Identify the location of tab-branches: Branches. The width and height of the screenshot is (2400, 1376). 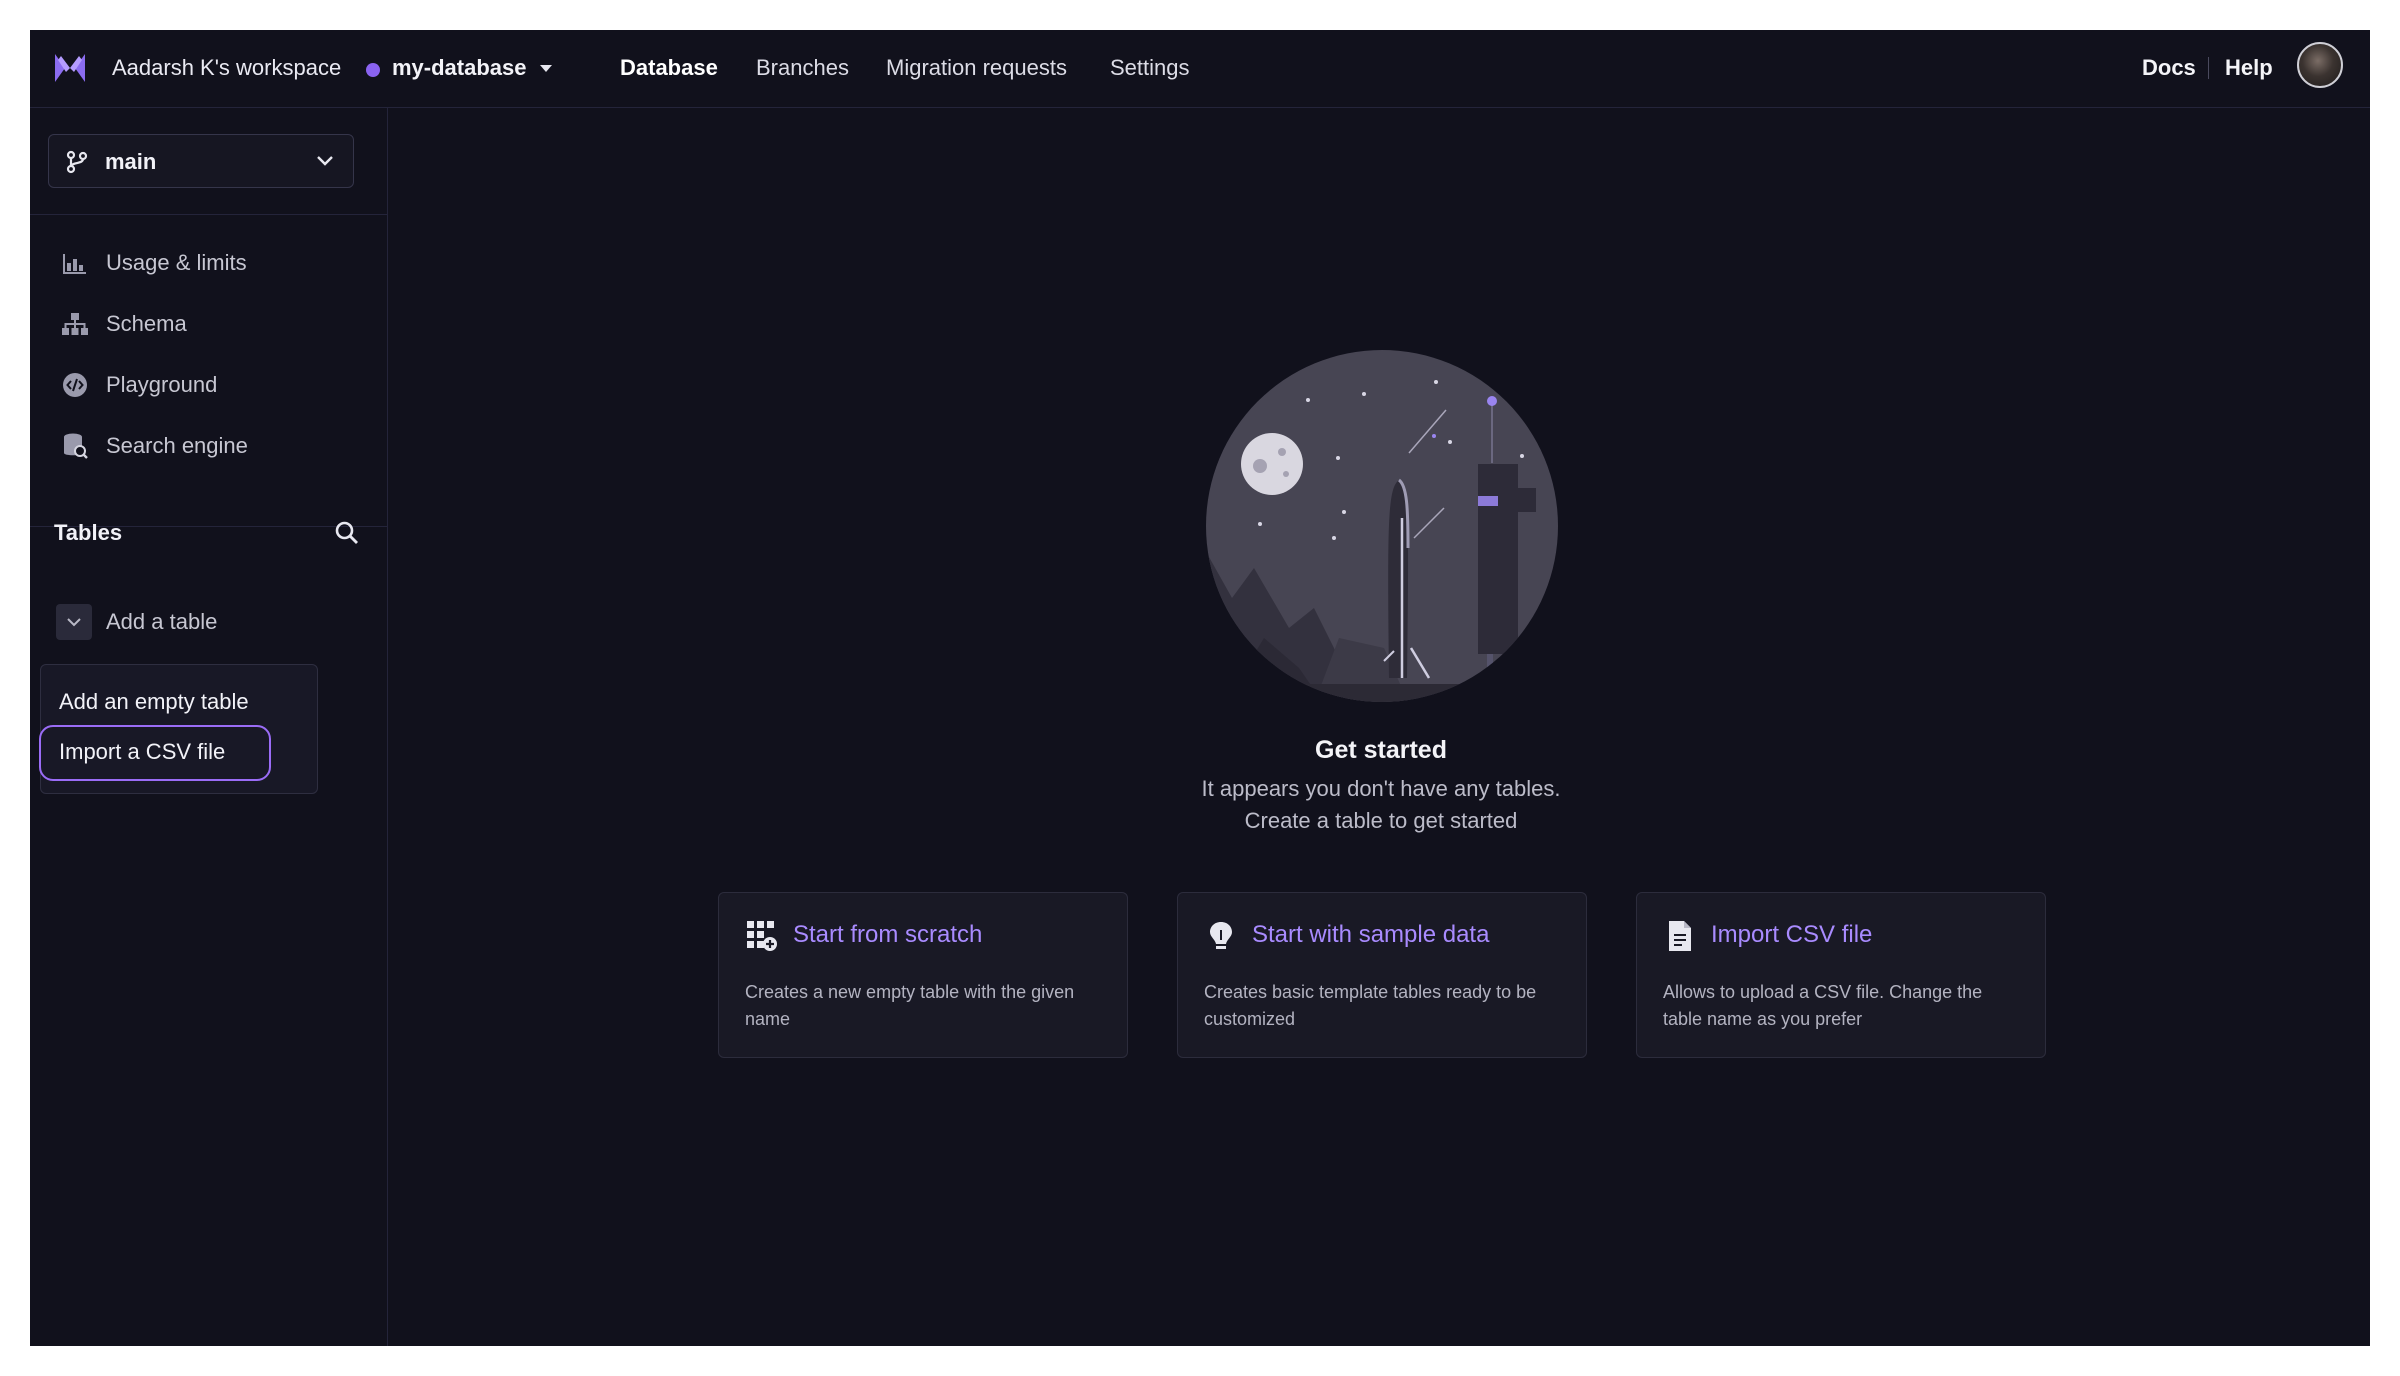
(802, 68).